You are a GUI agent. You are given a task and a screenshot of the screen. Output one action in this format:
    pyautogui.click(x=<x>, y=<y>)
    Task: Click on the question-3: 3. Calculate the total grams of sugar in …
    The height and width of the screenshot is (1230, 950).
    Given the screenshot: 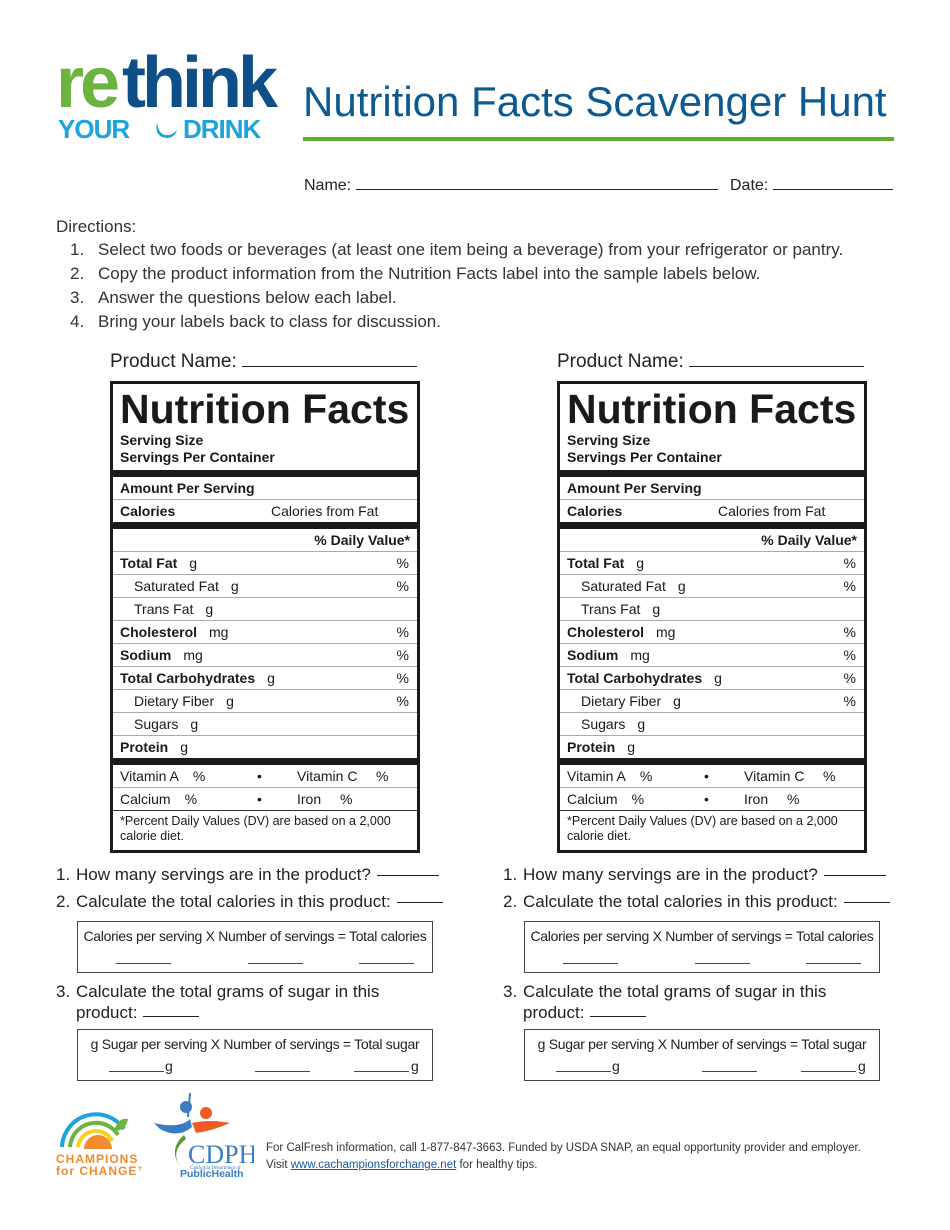 What is the action you would take?
    pyautogui.click(x=696, y=991)
    